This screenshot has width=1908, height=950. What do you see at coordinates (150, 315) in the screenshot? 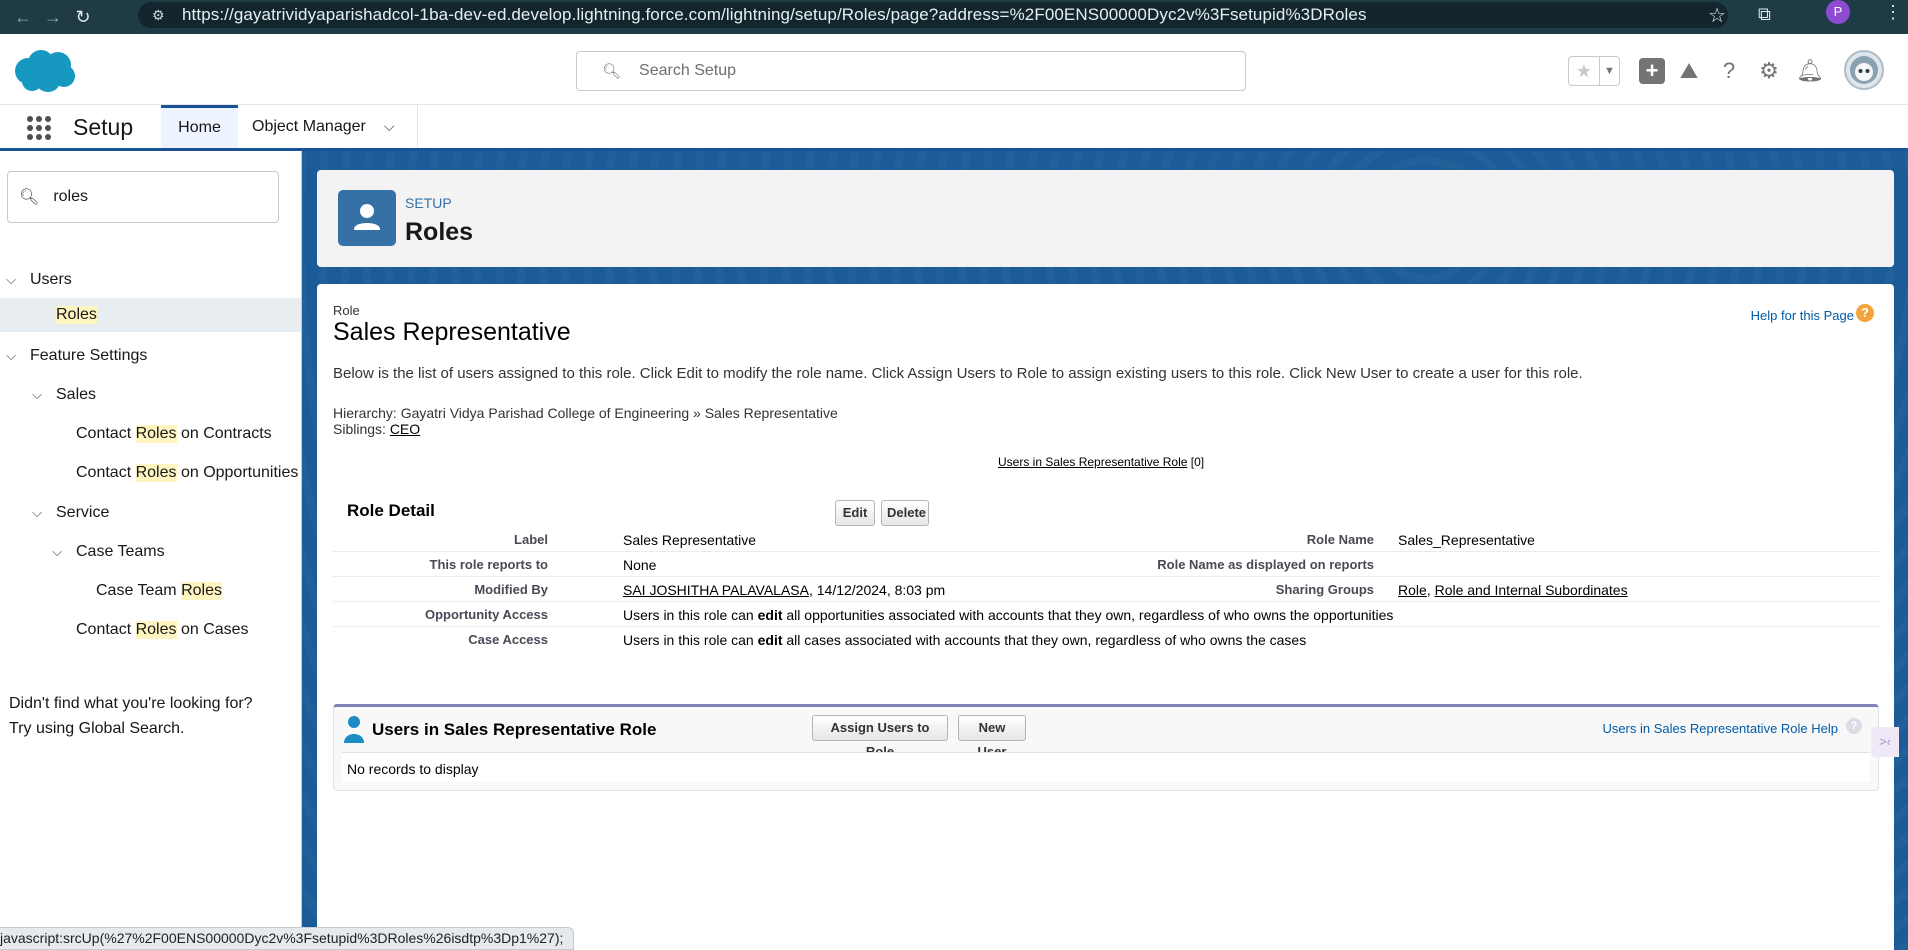
I see `sidebar-item-roles: Roles` at bounding box center [150, 315].